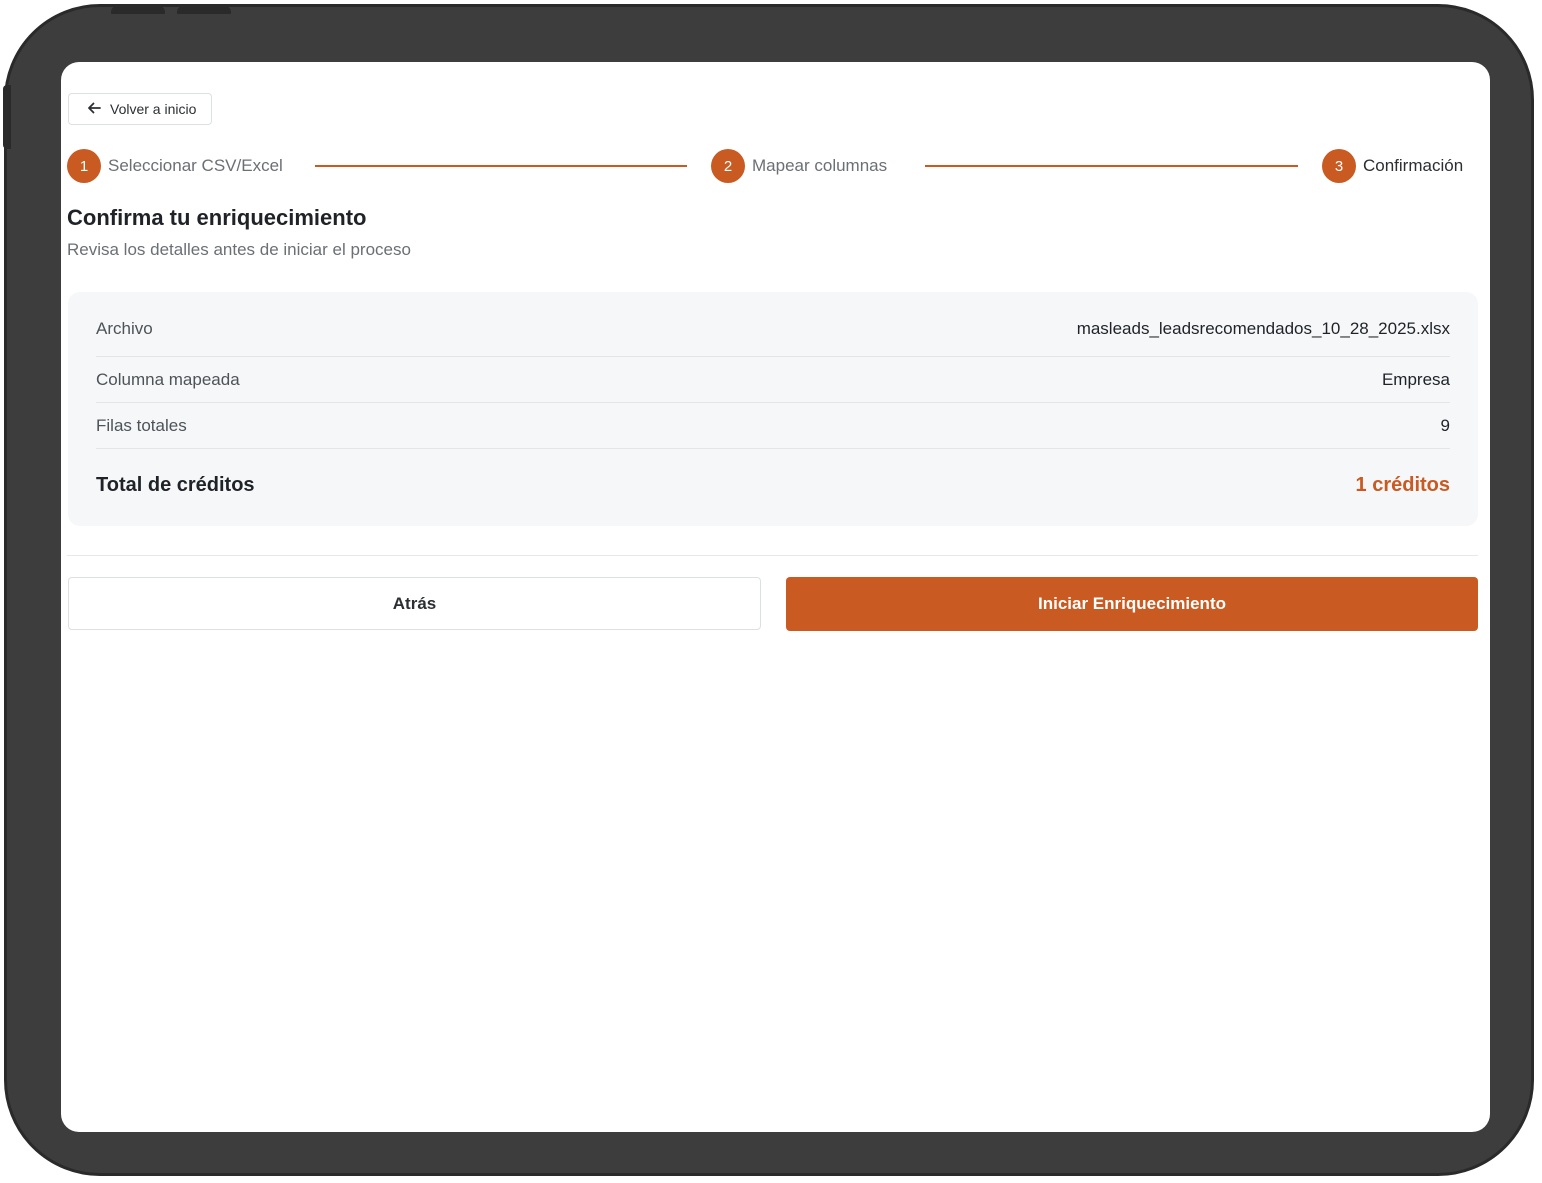 This screenshot has width=1542, height=1183. What do you see at coordinates (124, 328) in the screenshot?
I see `summary-label: Archivo` at bounding box center [124, 328].